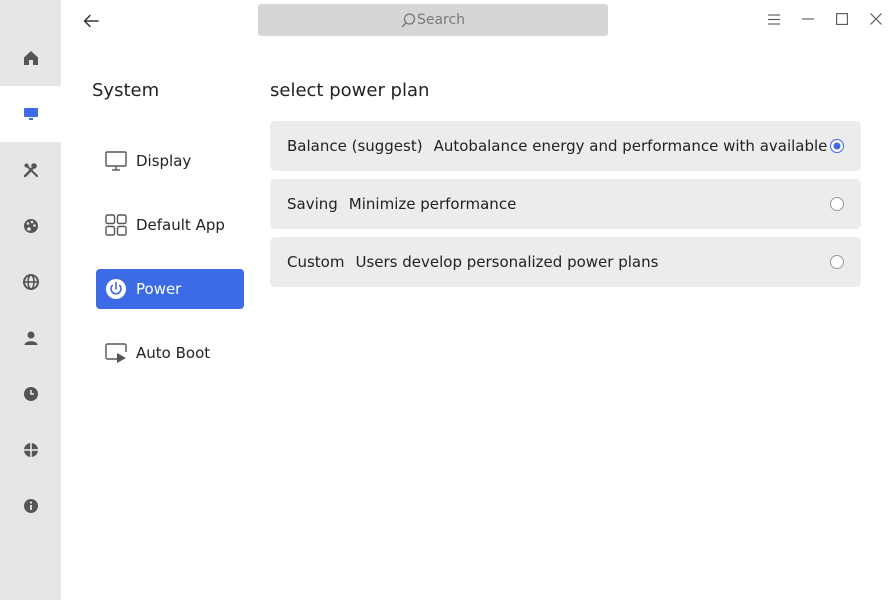 This screenshot has width=895, height=600. I want to click on minimize-icon, so click(808, 19).